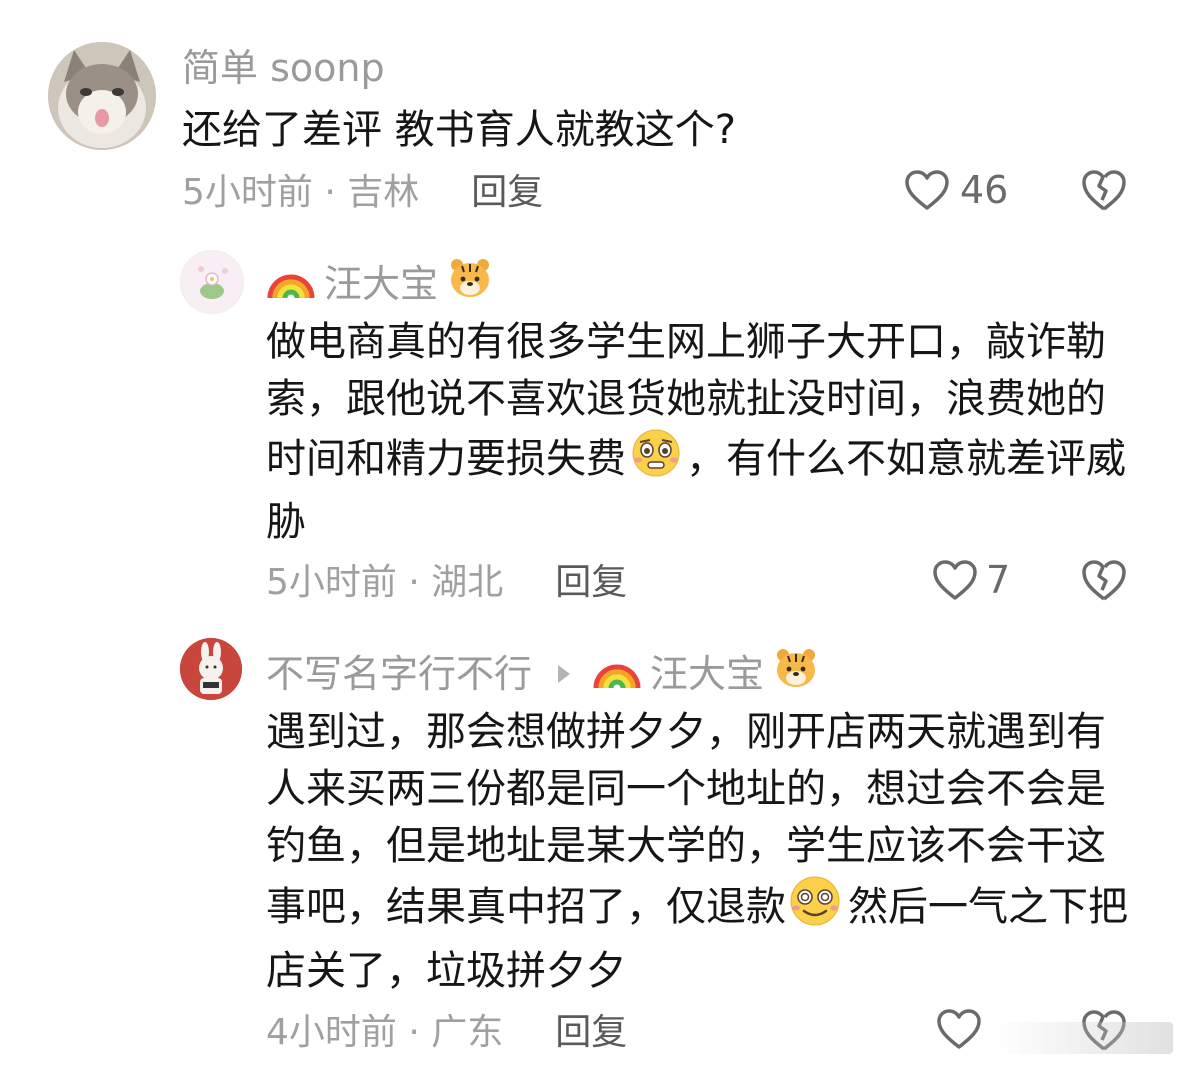 The height and width of the screenshot is (1068, 1179). I want to click on timestamp: 4小时前, so click(331, 1032).